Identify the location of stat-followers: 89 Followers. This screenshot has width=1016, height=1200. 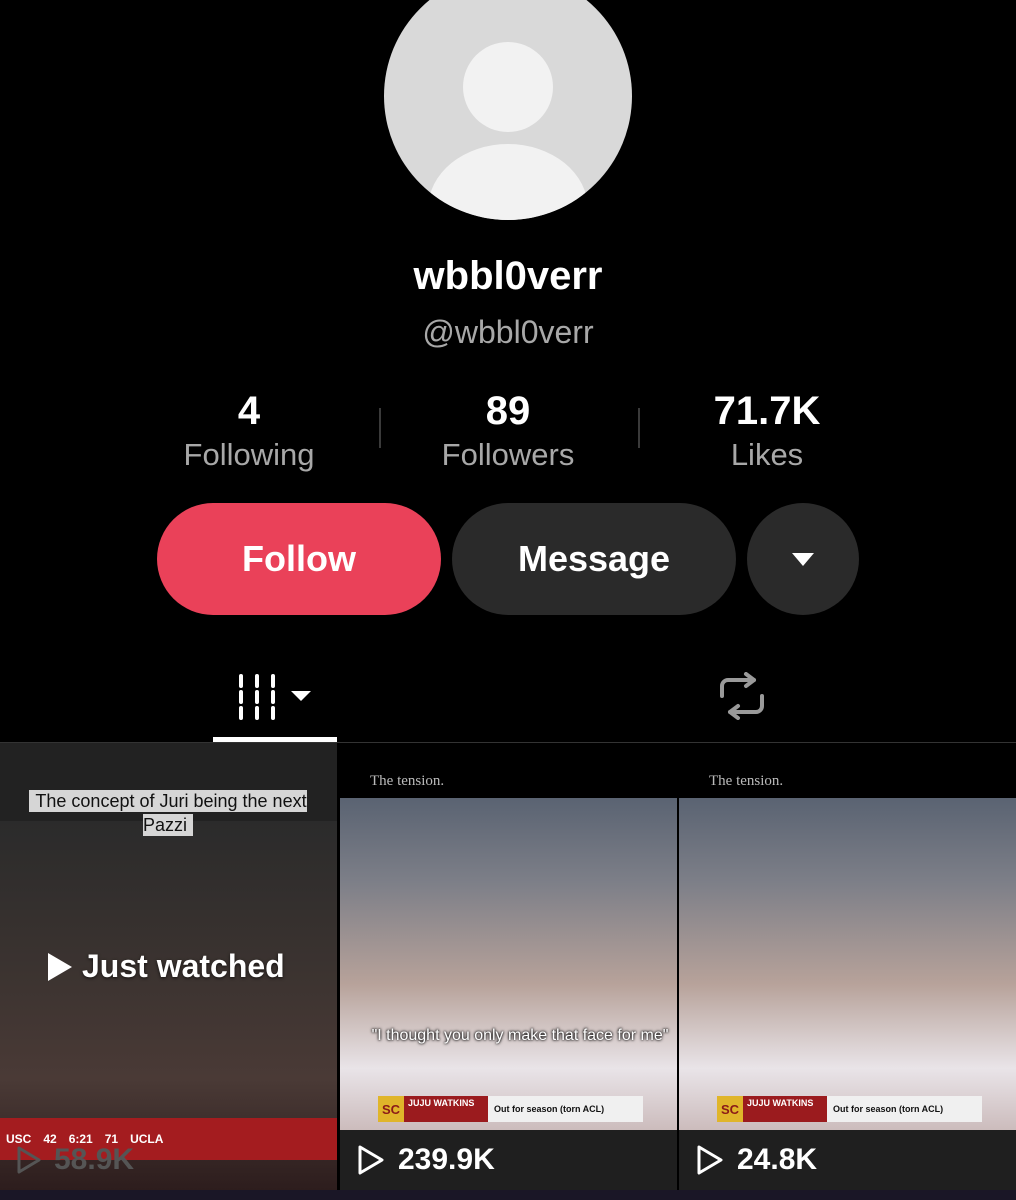
(508, 432).